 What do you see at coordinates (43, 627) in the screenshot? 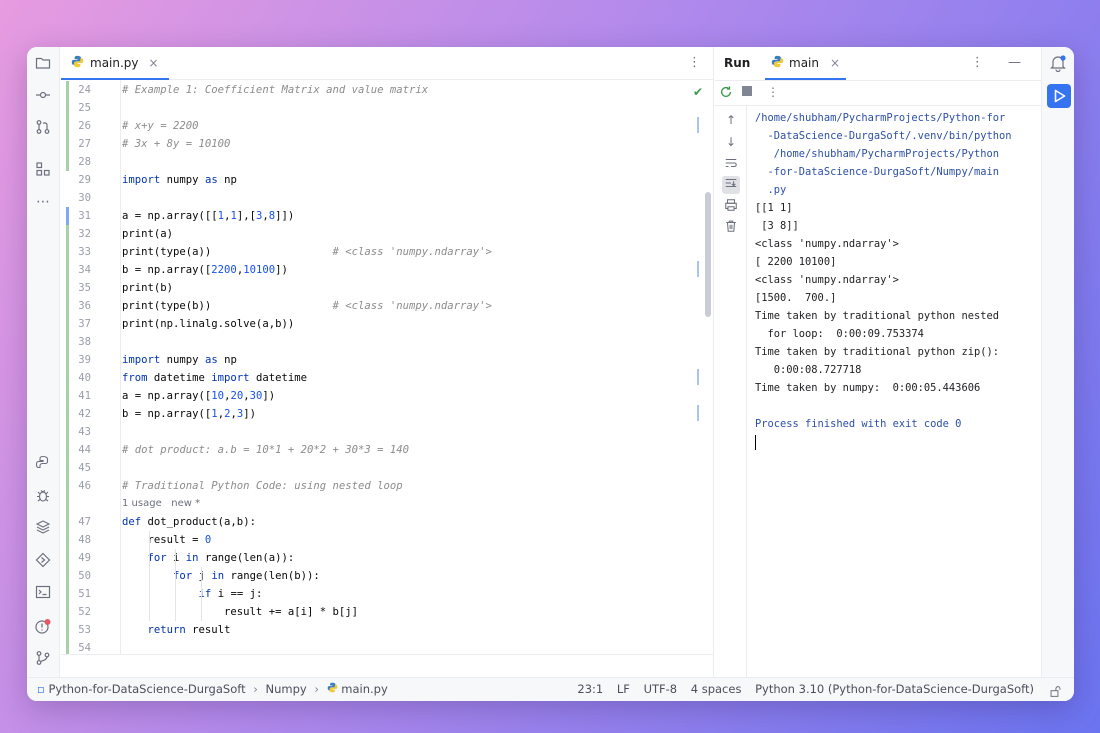
I see `problems-icon` at bounding box center [43, 627].